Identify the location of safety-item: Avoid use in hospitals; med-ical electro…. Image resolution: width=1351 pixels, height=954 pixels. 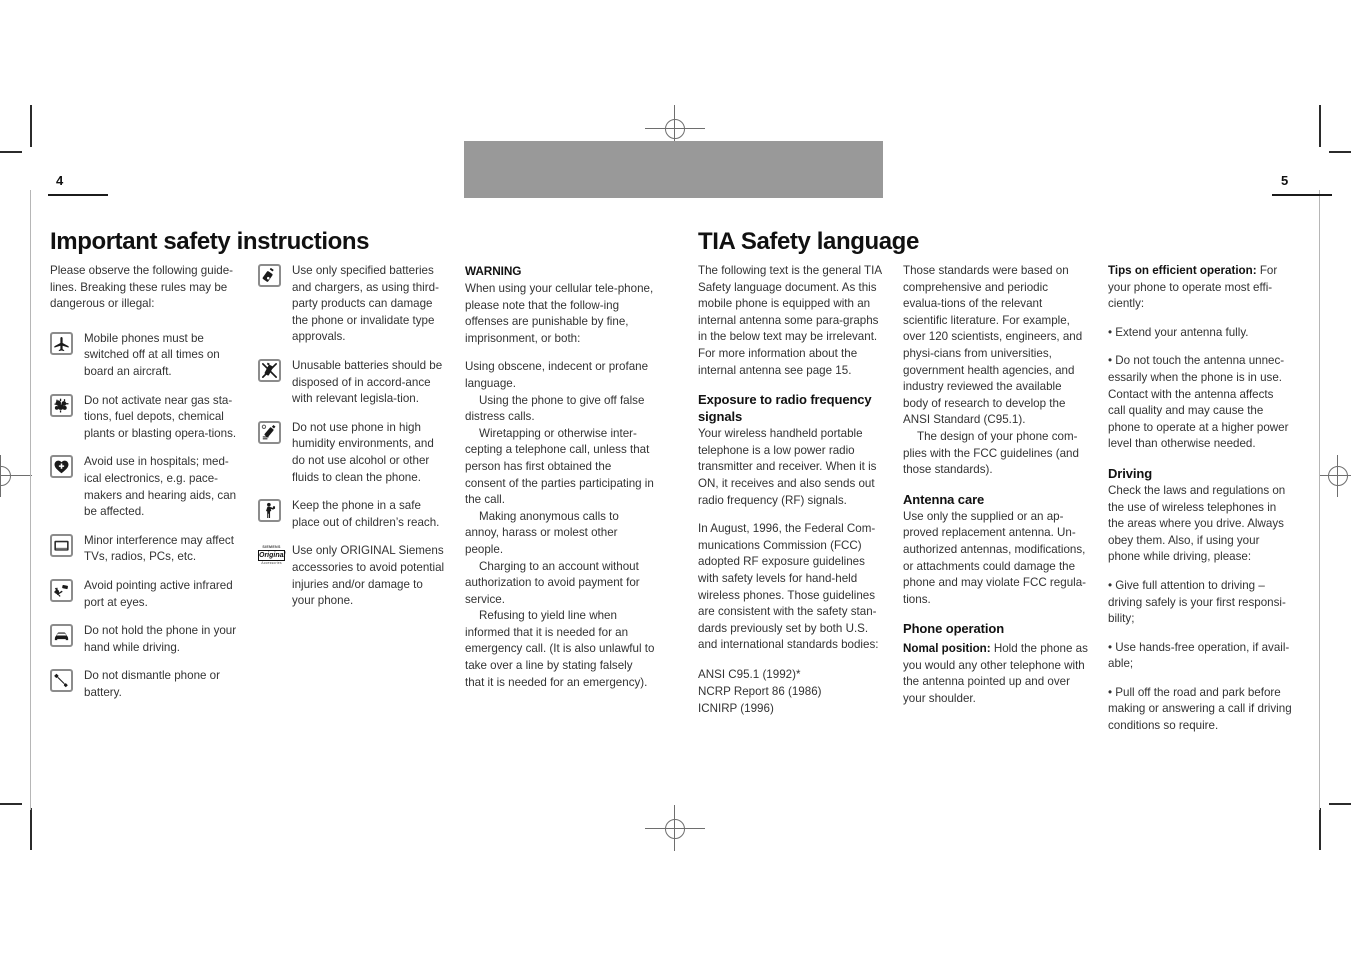
(145, 487).